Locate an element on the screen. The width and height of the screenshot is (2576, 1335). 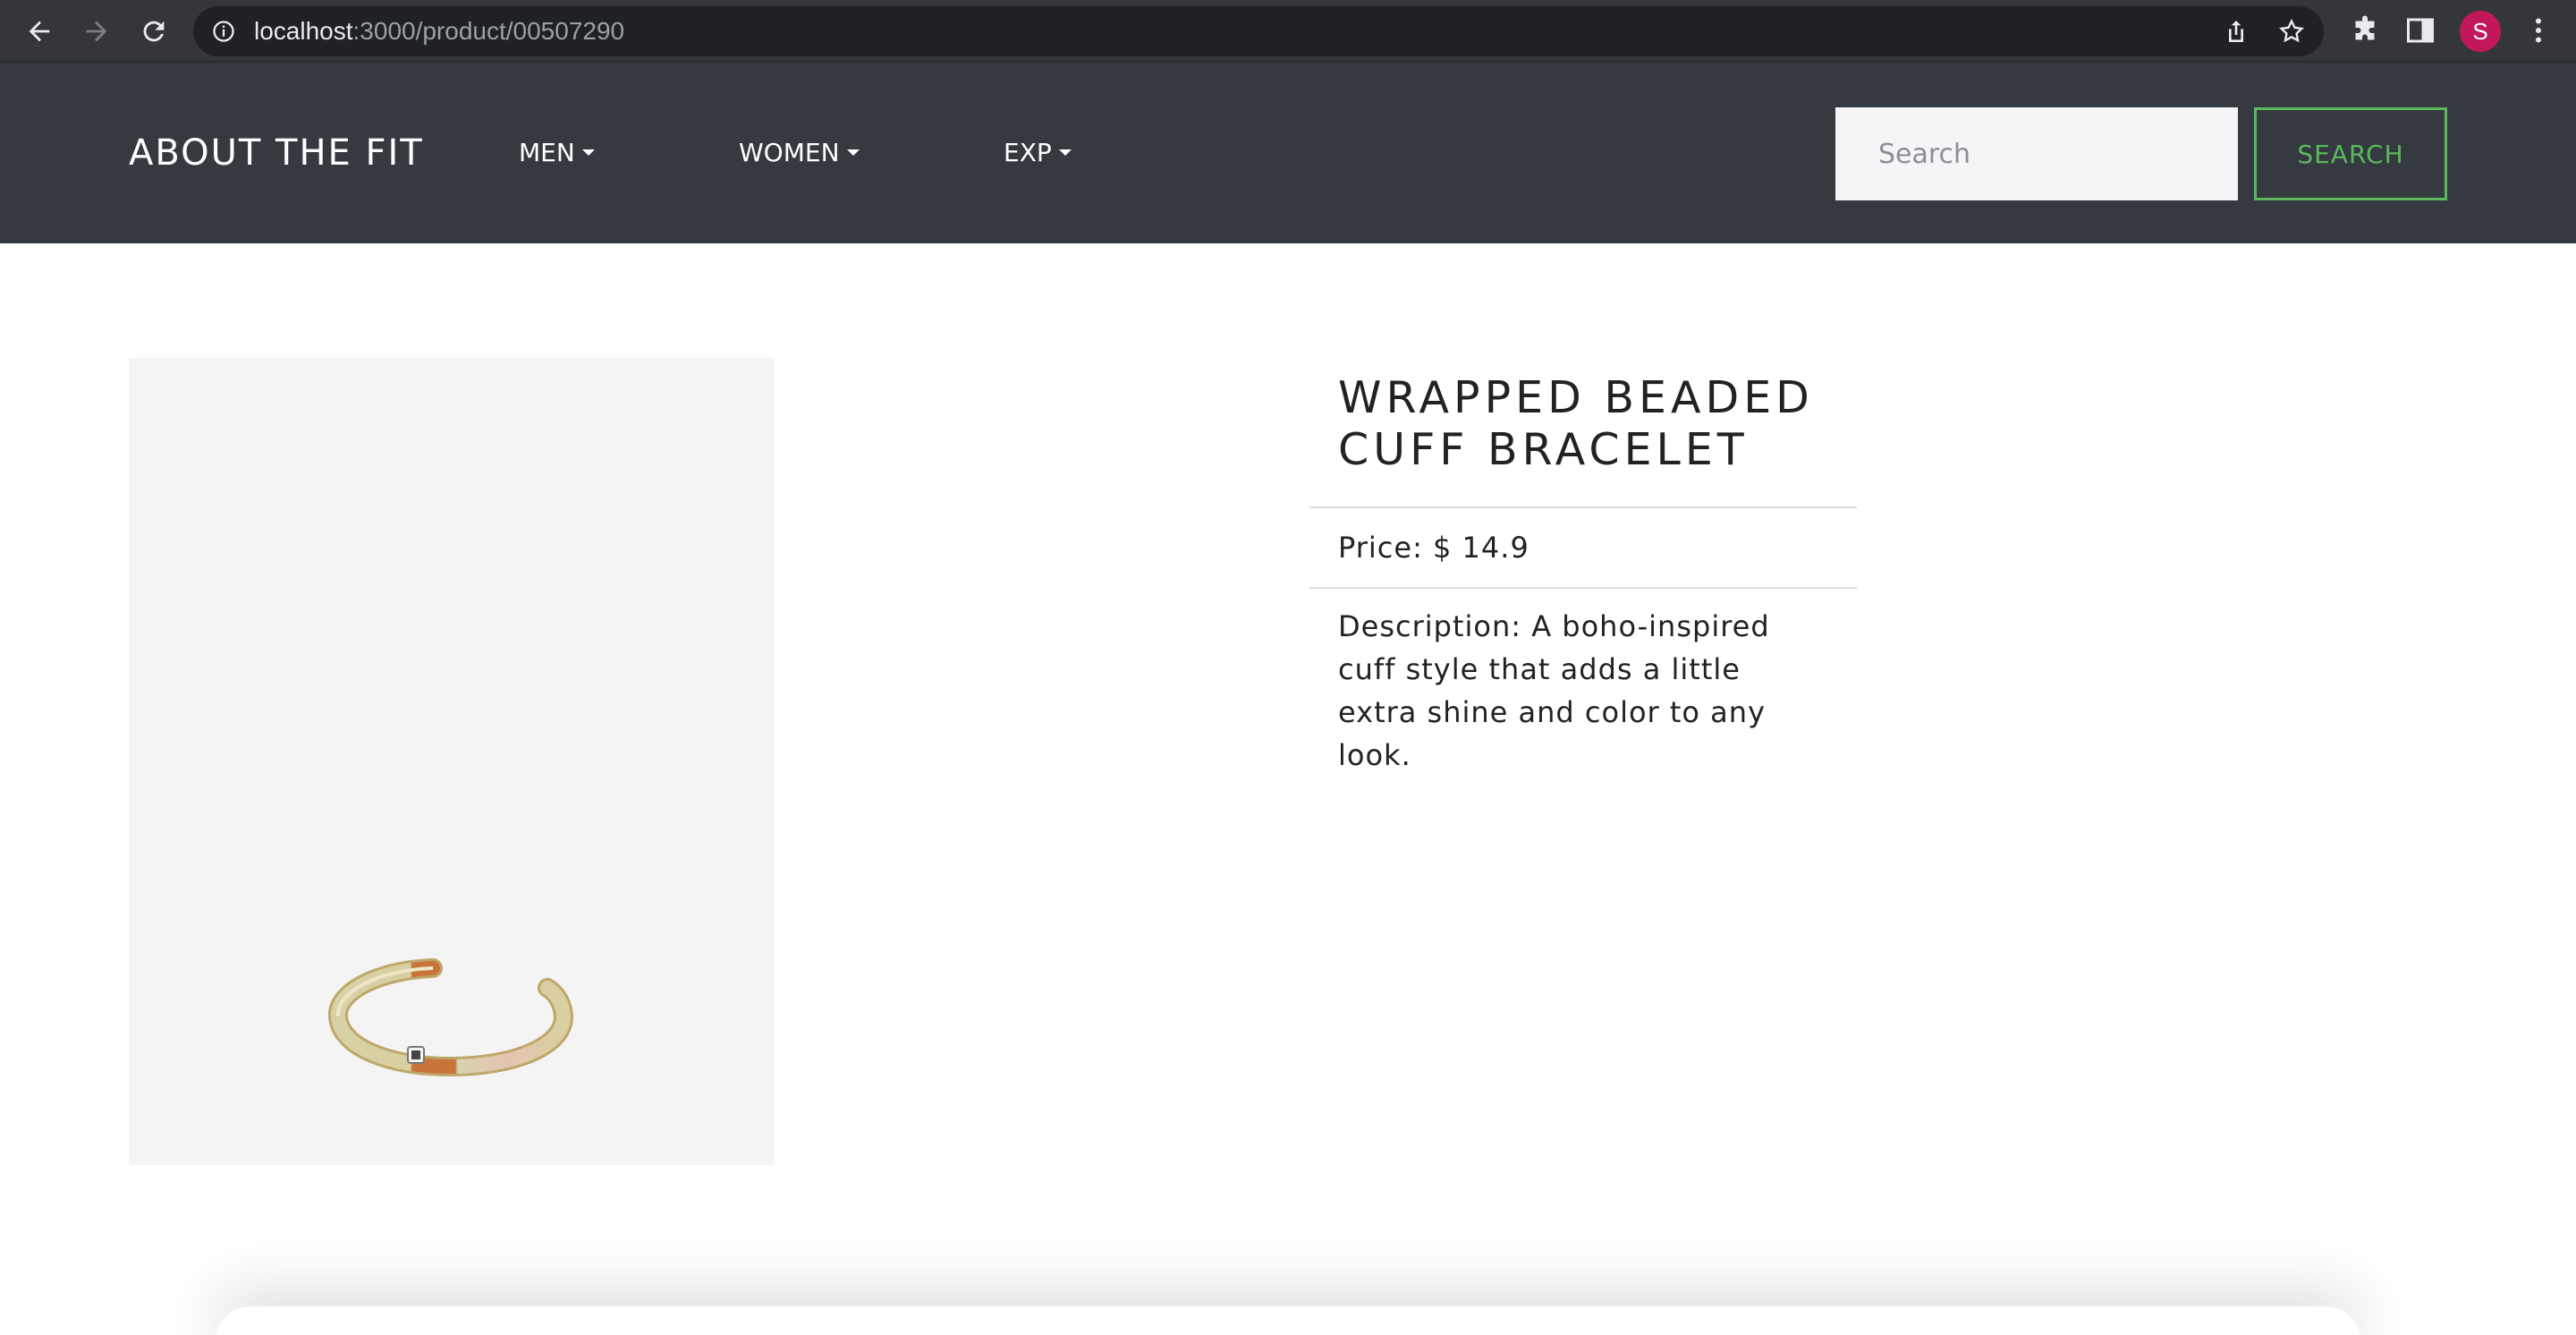
forward-icon is located at coordinates (96, 32).